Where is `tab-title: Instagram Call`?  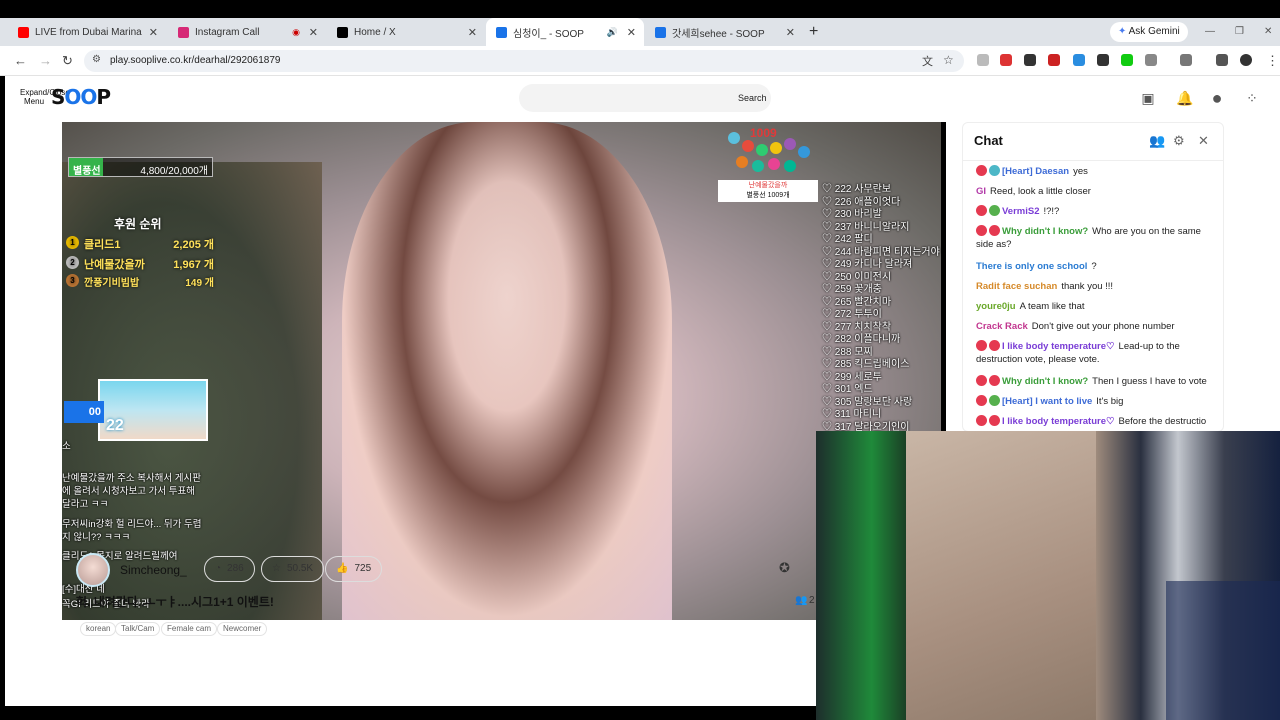 tab-title: Instagram Call is located at coordinates (227, 32).